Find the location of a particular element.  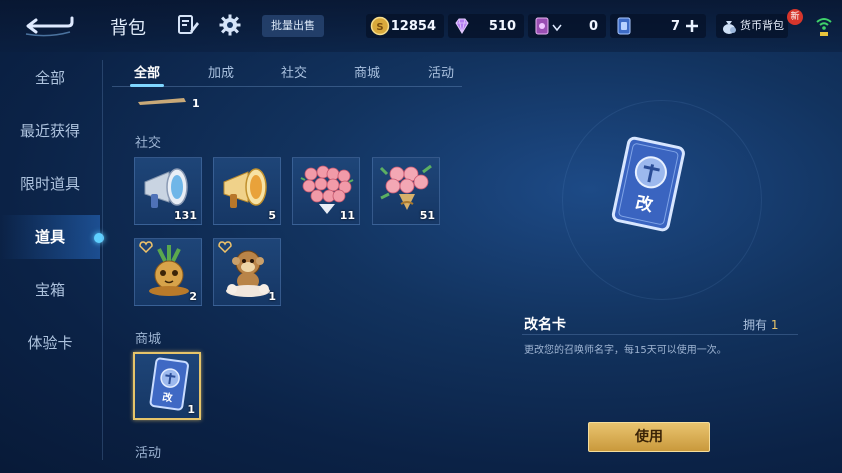

back-arrow-icon is located at coordinates (49, 26).